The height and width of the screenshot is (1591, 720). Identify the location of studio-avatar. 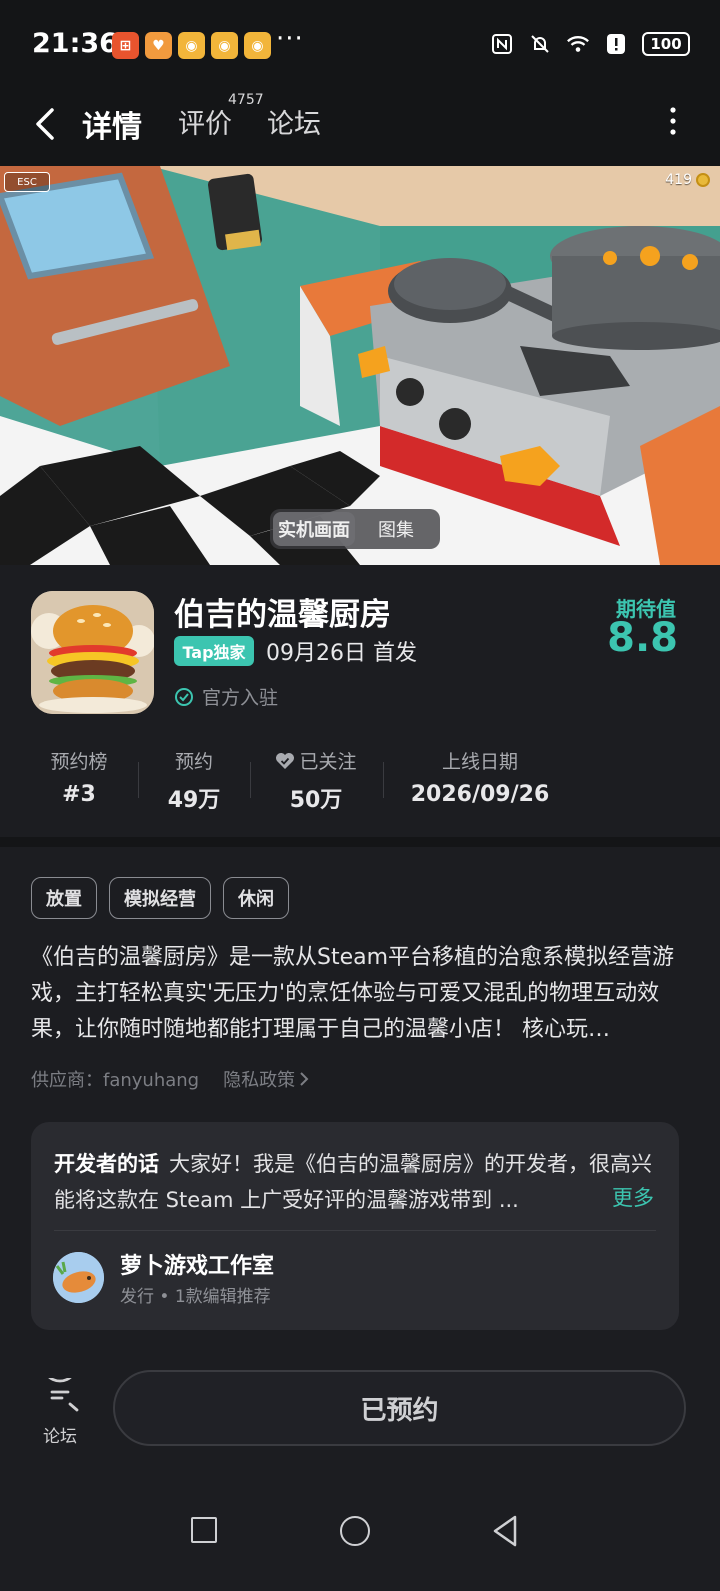
(78, 1277).